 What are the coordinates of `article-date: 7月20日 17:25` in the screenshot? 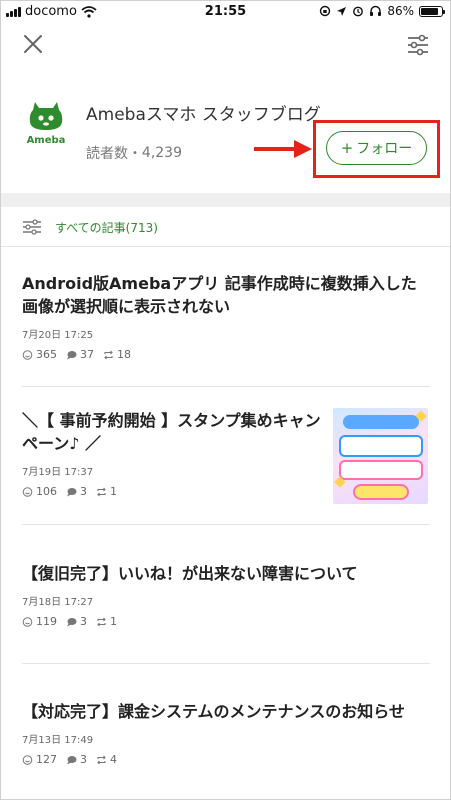 It's located at (58, 335).